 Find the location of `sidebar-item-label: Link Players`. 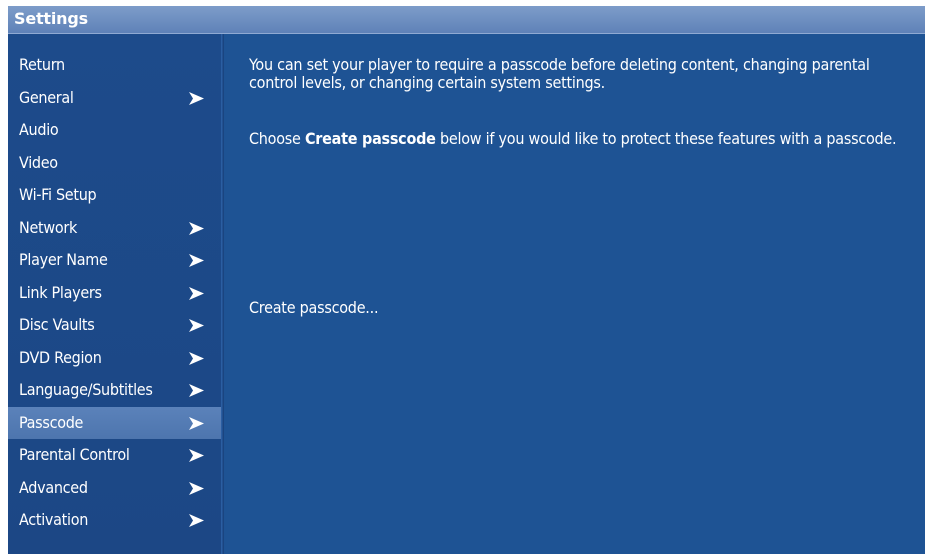

sidebar-item-label: Link Players is located at coordinates (60, 292).